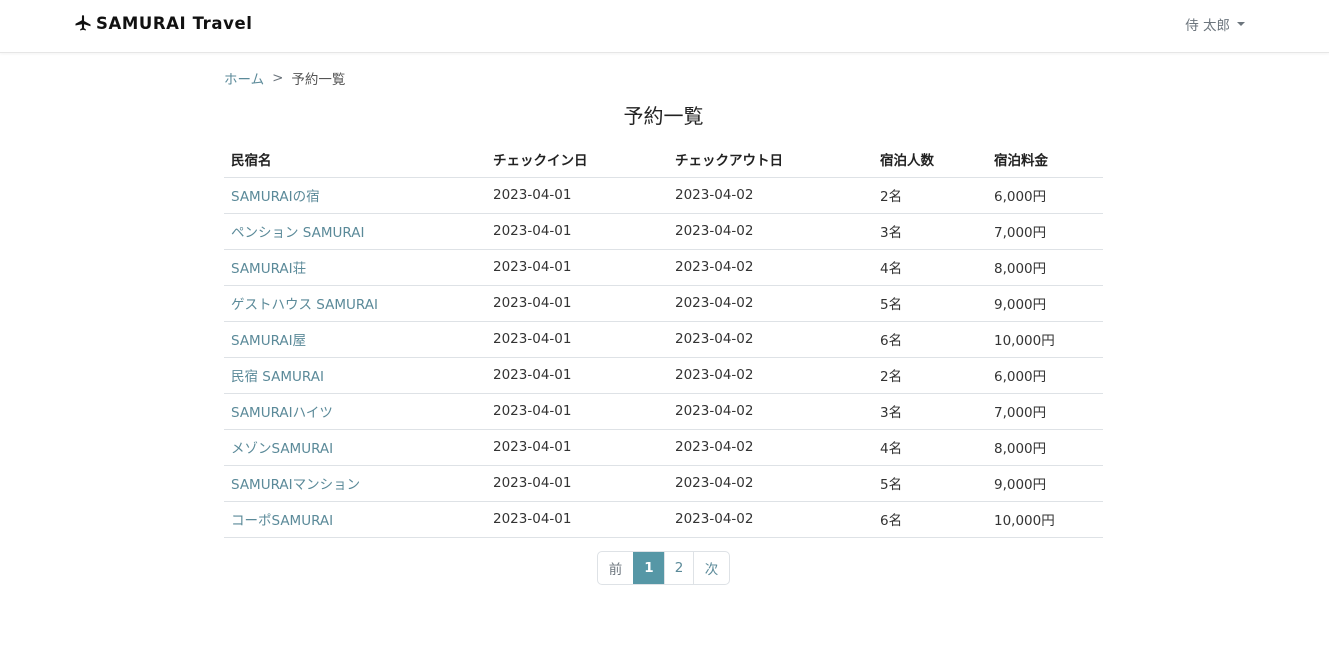  I want to click on table-cell: コーポSAMURAI, so click(355, 519).